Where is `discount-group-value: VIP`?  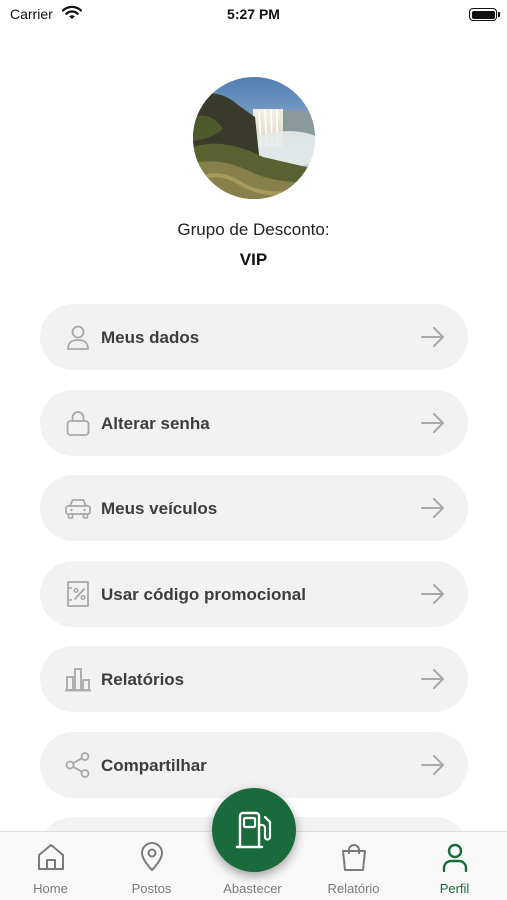 discount-group-value: VIP is located at coordinates (253, 259).